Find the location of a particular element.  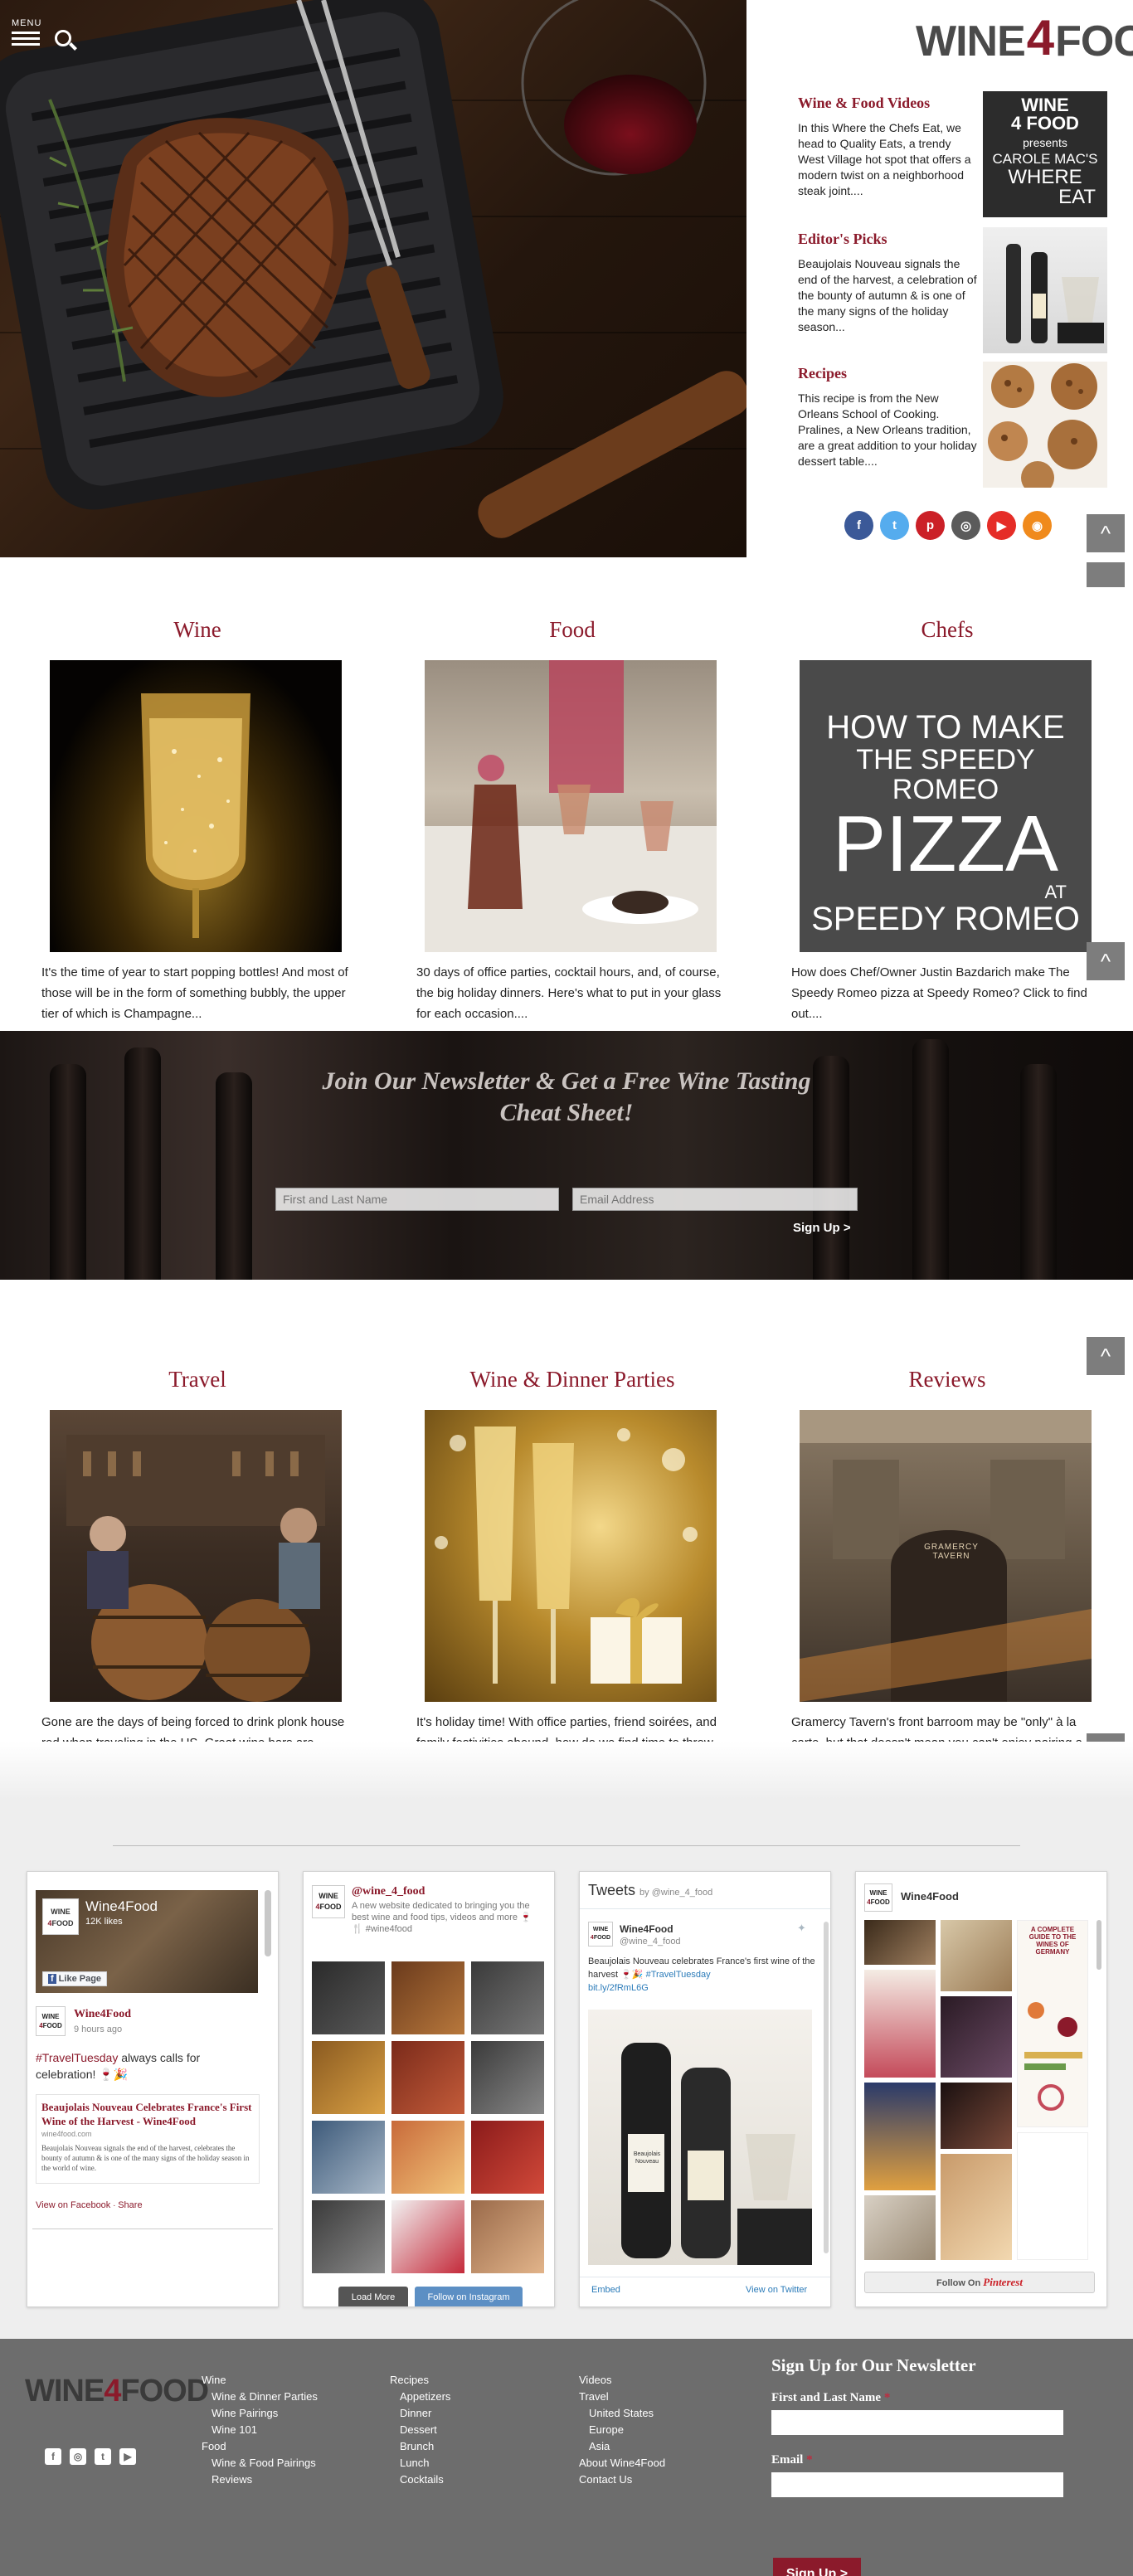

facebook-post-author: Wine4Food is located at coordinates (103, 2015).